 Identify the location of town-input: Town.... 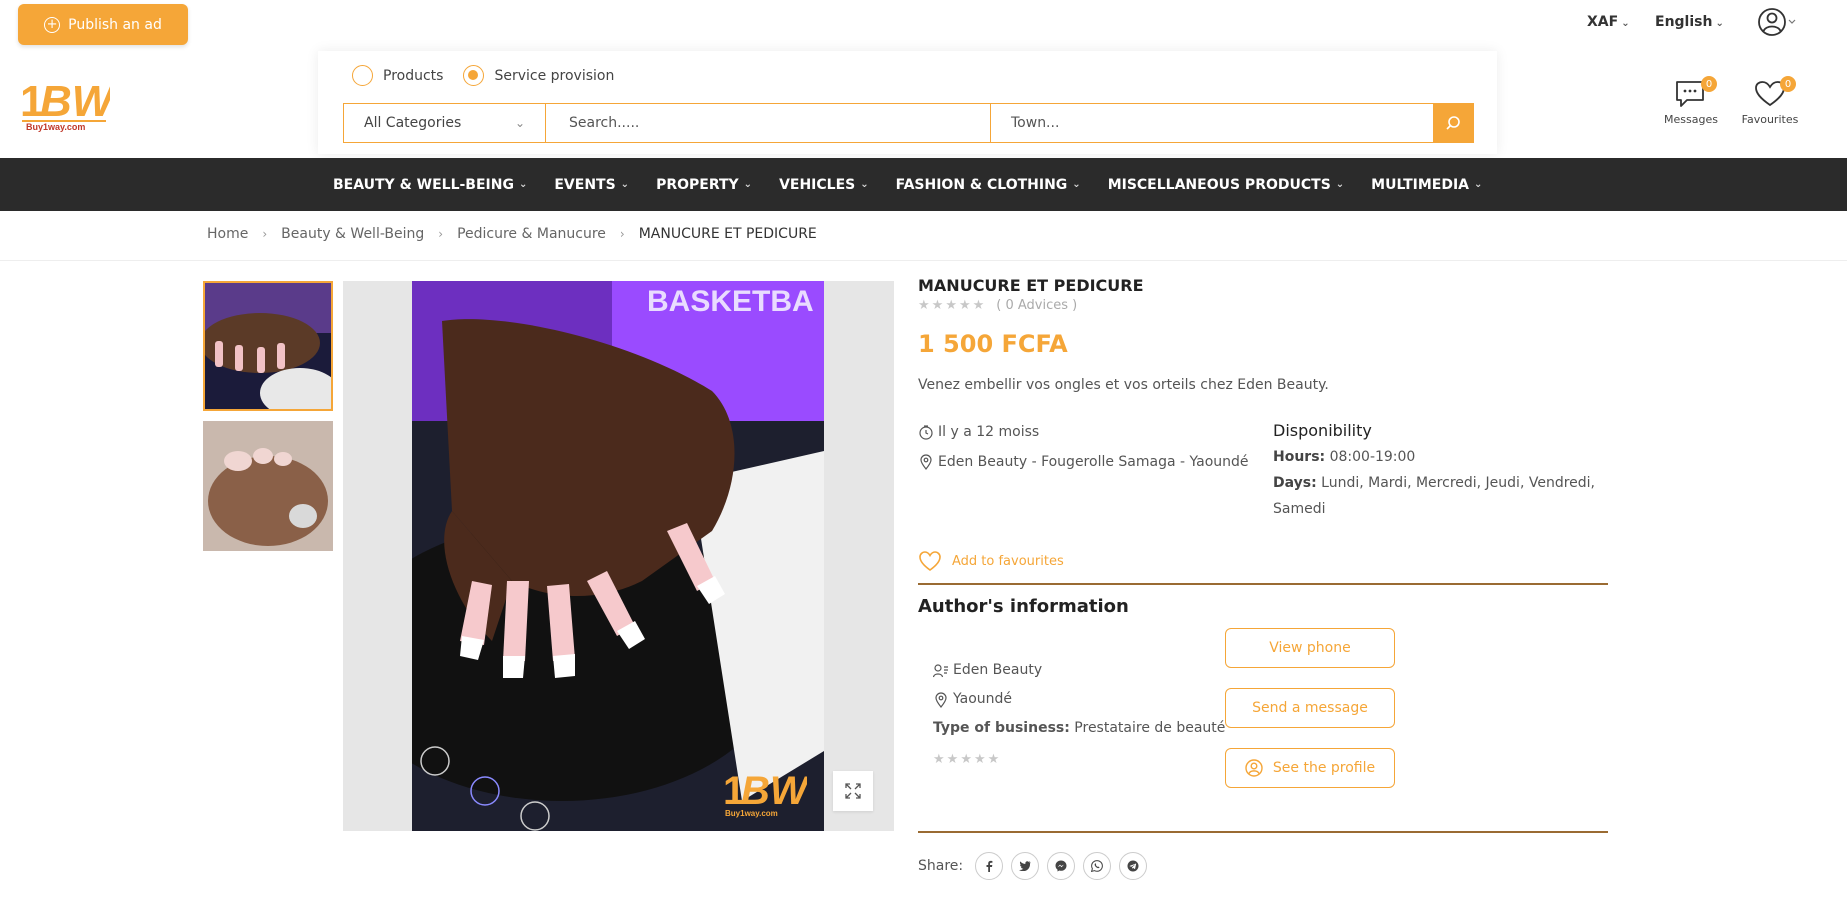
(1212, 123).